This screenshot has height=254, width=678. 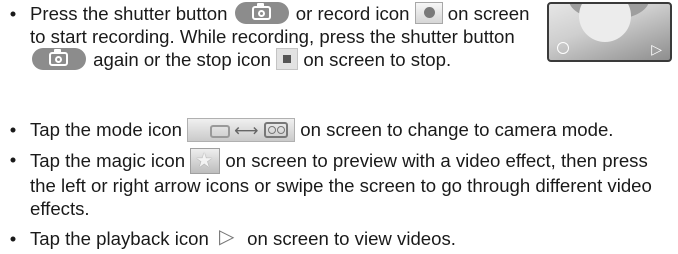 What do you see at coordinates (241, 130) in the screenshot?
I see `mode-switch-icon: ⟷` at bounding box center [241, 130].